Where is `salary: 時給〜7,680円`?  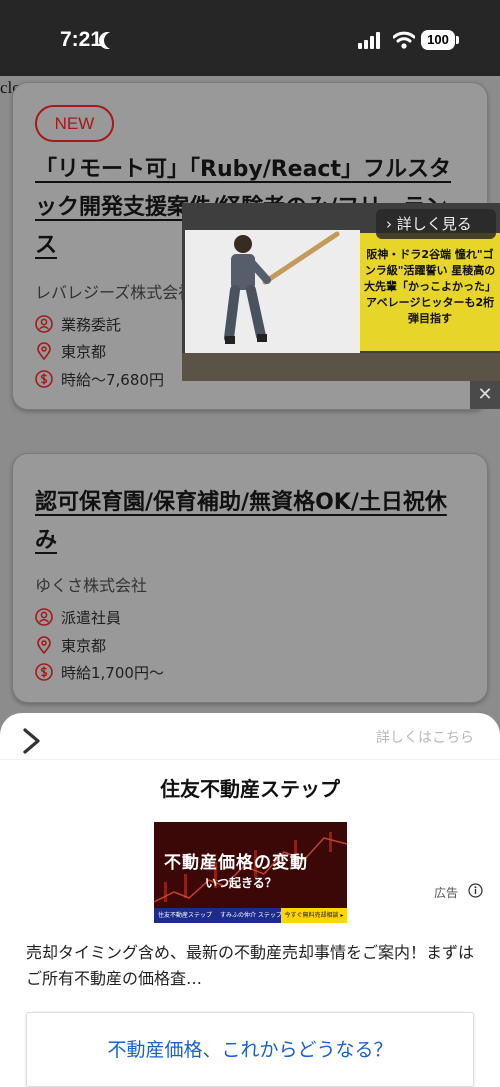 salary: 時給〜7,680円 is located at coordinates (99, 379).